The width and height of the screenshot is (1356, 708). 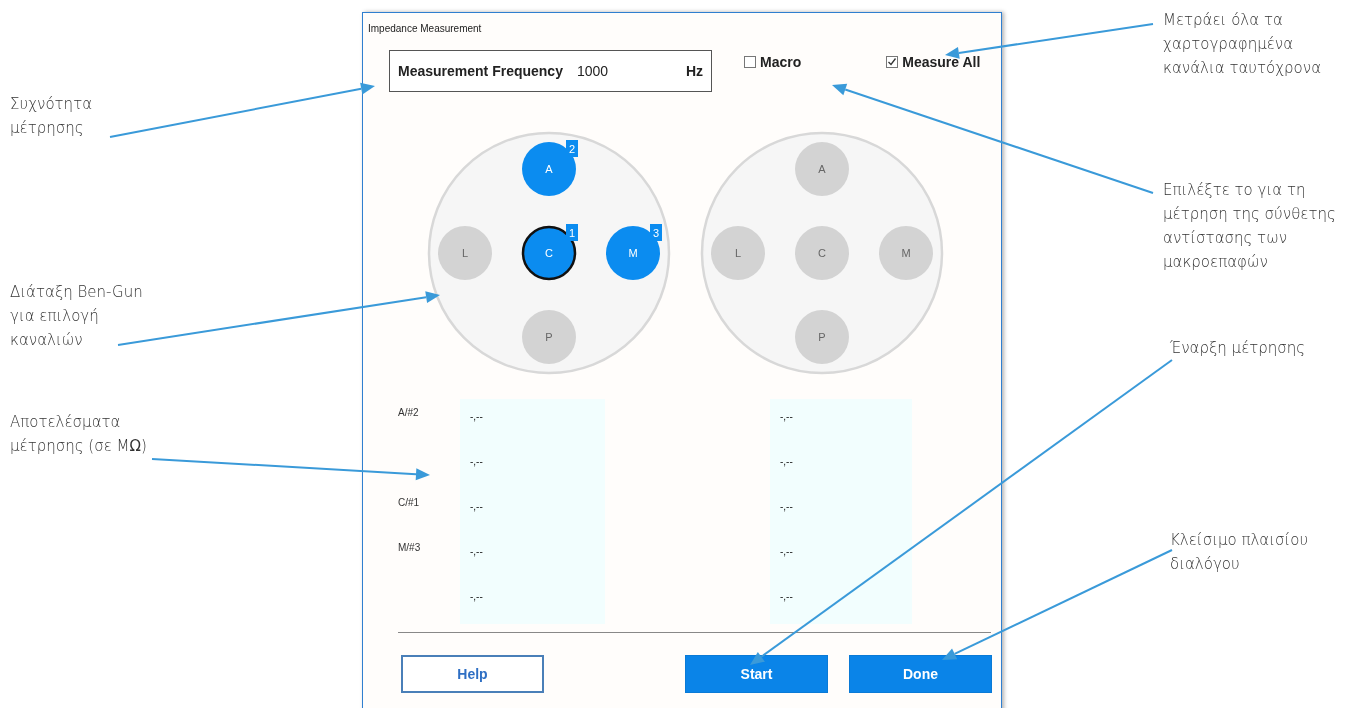 I want to click on action-button: Done, so click(x=920, y=674).